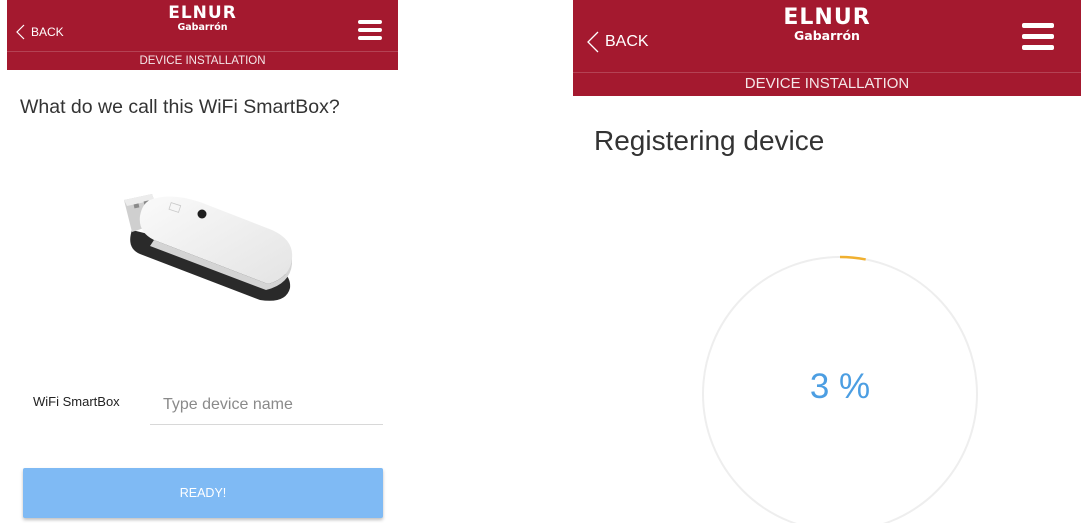 This screenshot has height=523, width=1081. Describe the element at coordinates (205, 250) in the screenshot. I see `wifi-smartbox-dongle-icon` at that location.